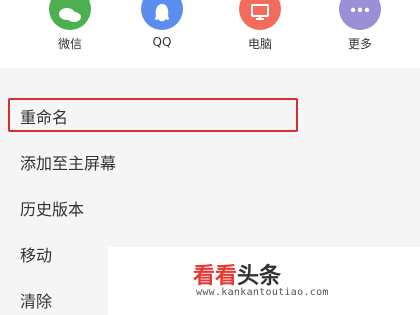 The image size is (420, 315). What do you see at coordinates (260, 34) in the screenshot?
I see `share-computer-button: 电脑` at bounding box center [260, 34].